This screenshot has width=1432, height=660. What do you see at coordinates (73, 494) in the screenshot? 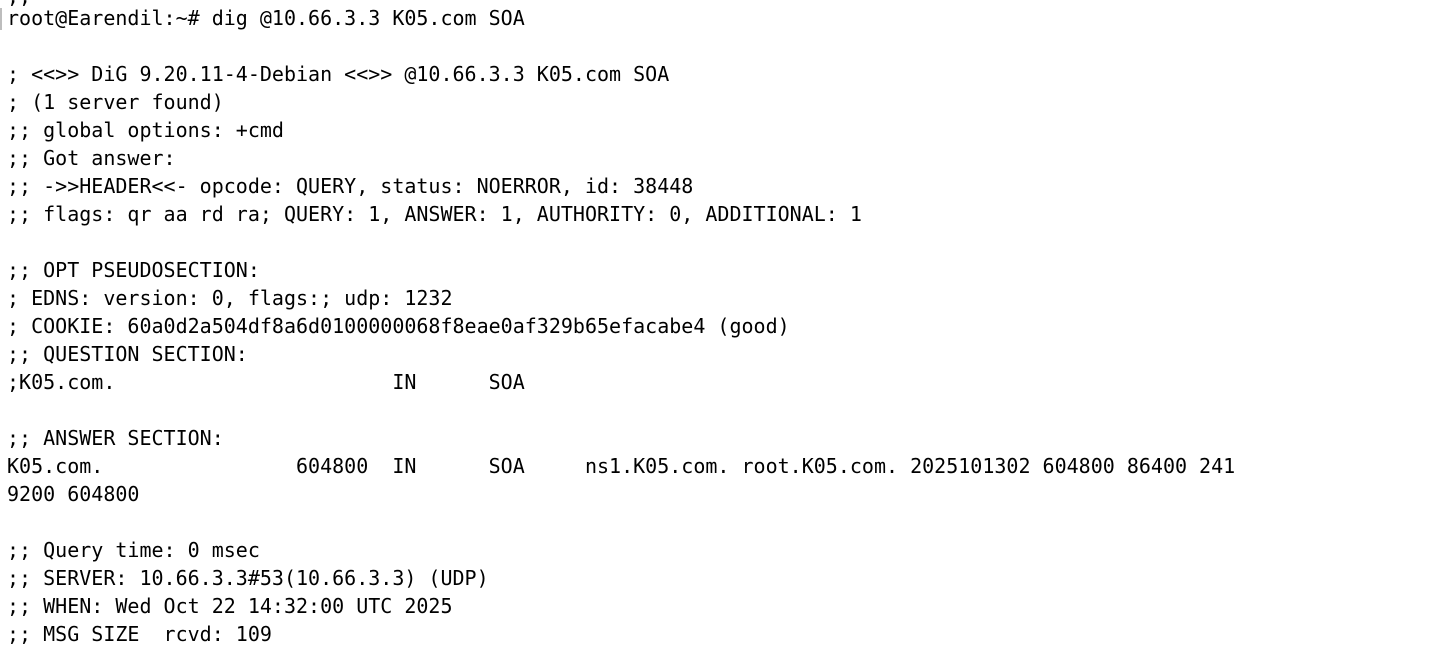
I see `answer-record-wrap-line: 9200 604800` at bounding box center [73, 494].